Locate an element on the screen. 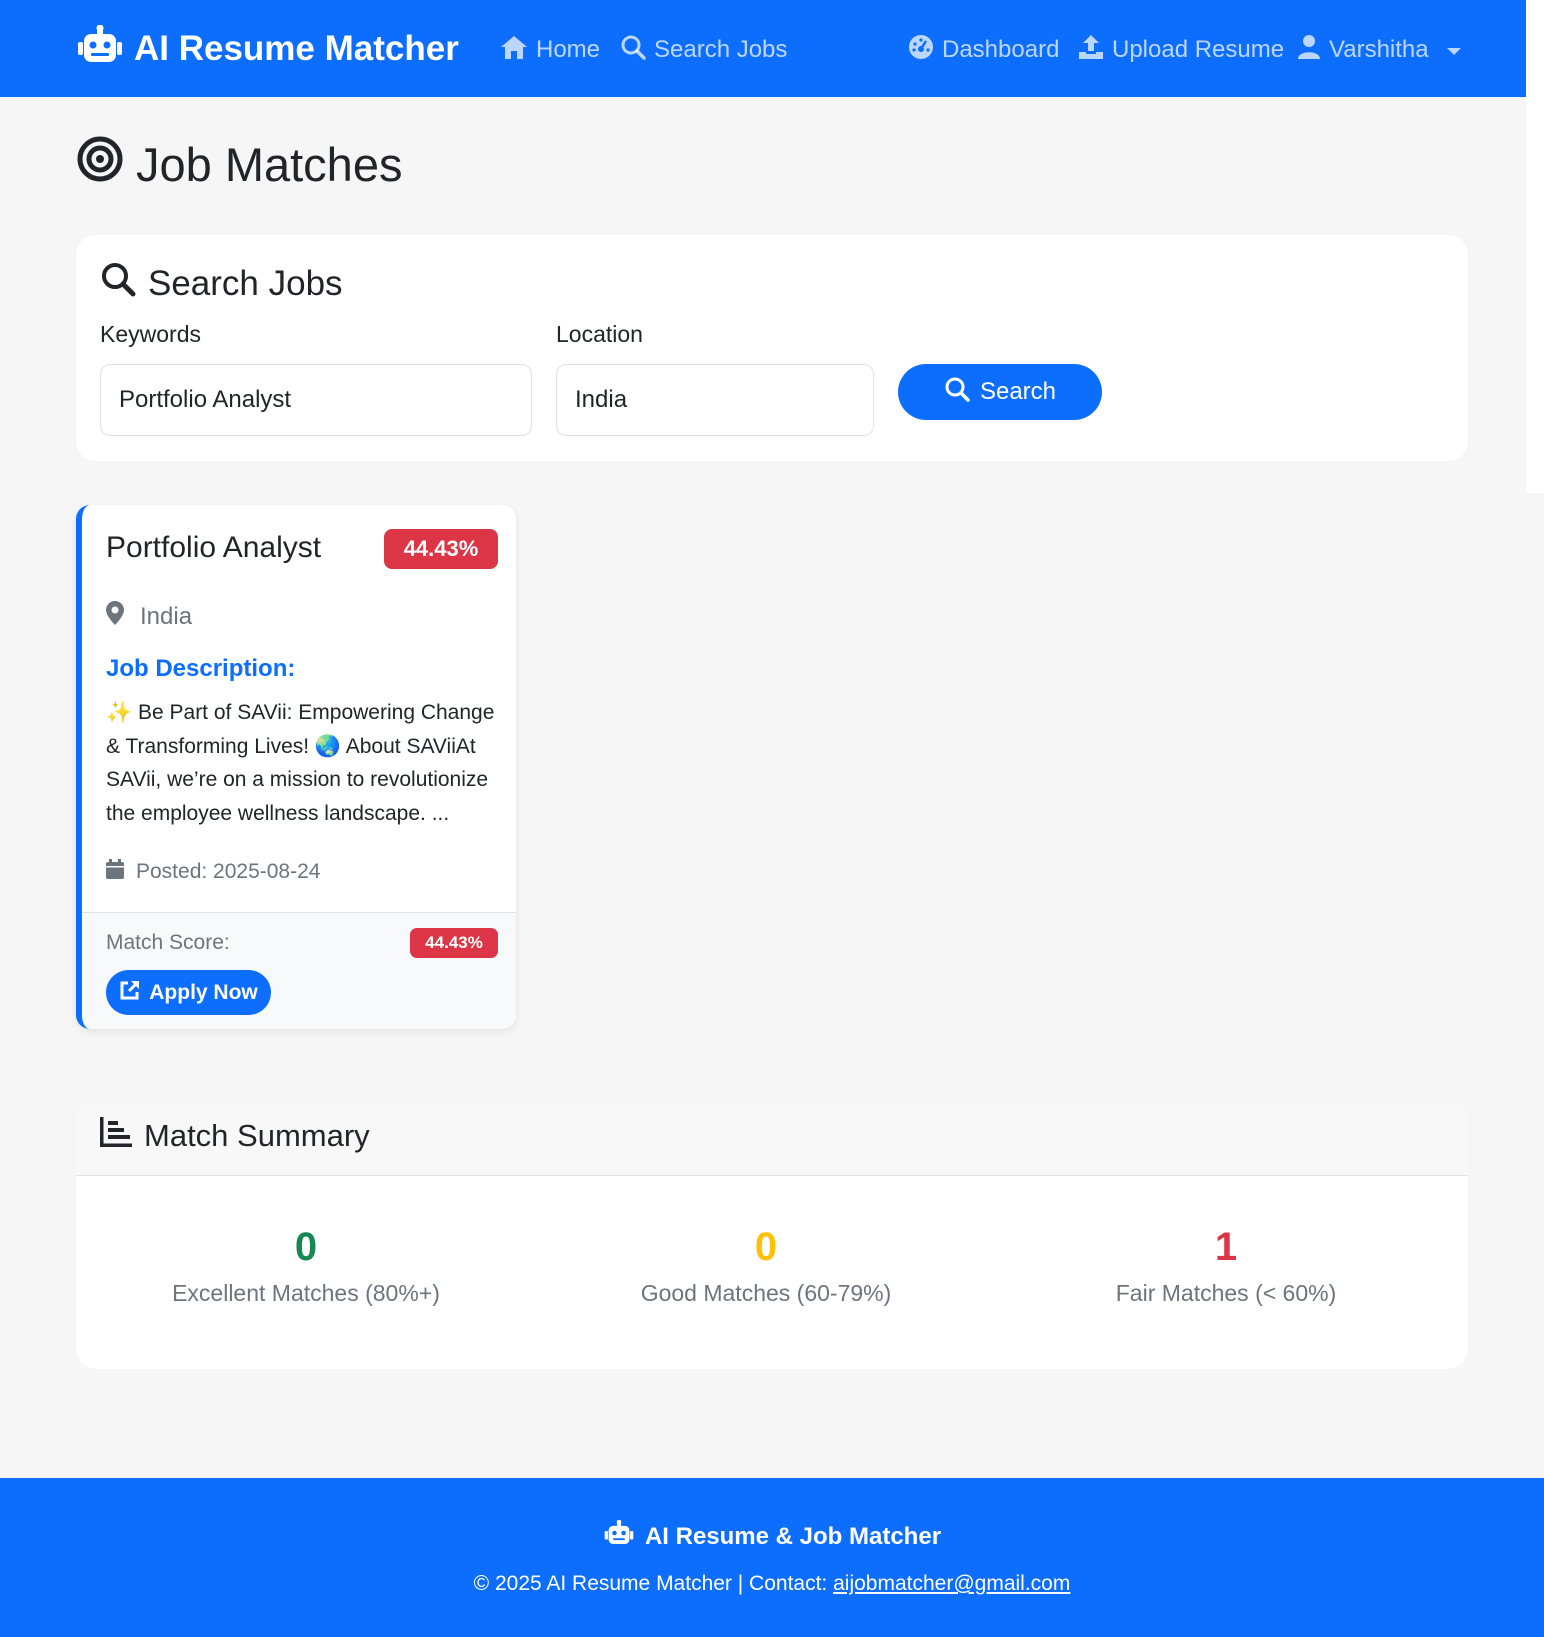 Image resolution: width=1544 pixels, height=1637 pixels. keywords-input-value: Portfolio Analyst is located at coordinates (205, 399).